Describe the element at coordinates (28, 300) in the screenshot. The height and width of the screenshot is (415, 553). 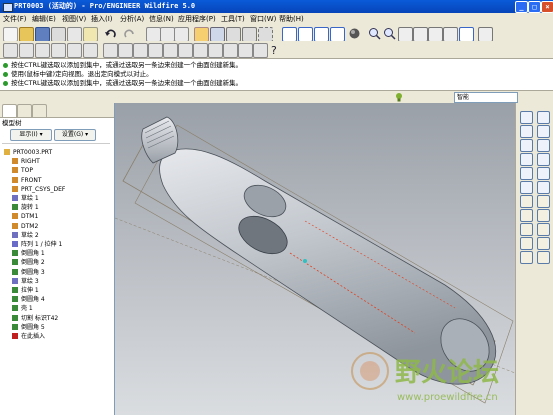
I see `tree-item: 倒圆角 4` at that location.